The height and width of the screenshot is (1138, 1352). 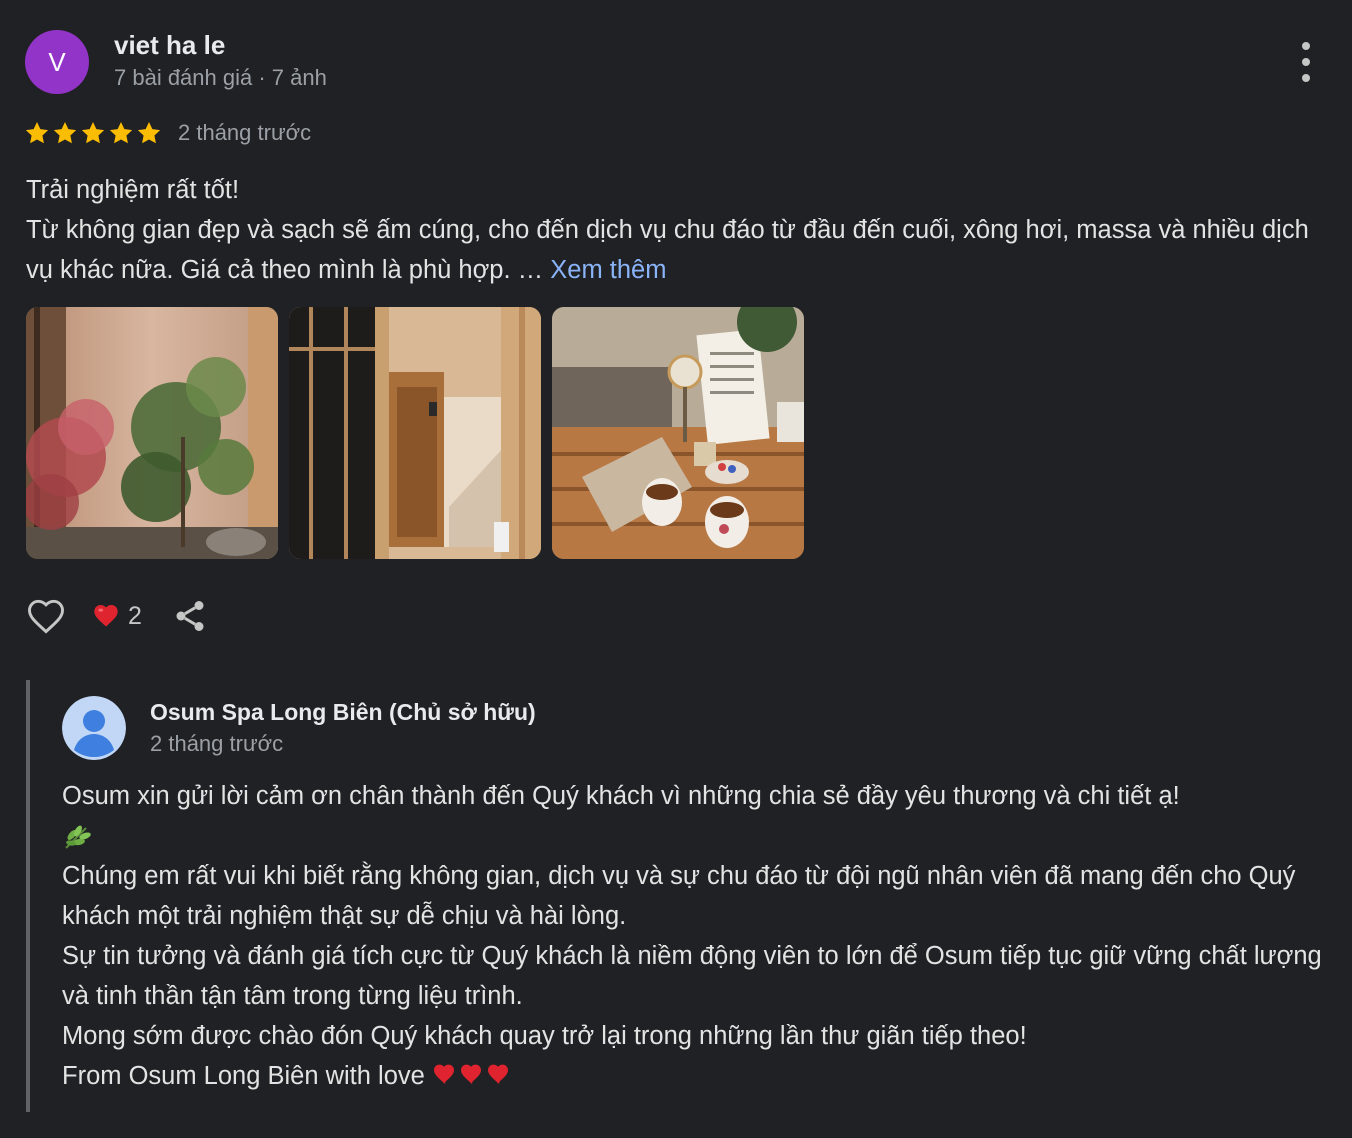 I want to click on reply-emoji-line, so click(x=699, y=836).